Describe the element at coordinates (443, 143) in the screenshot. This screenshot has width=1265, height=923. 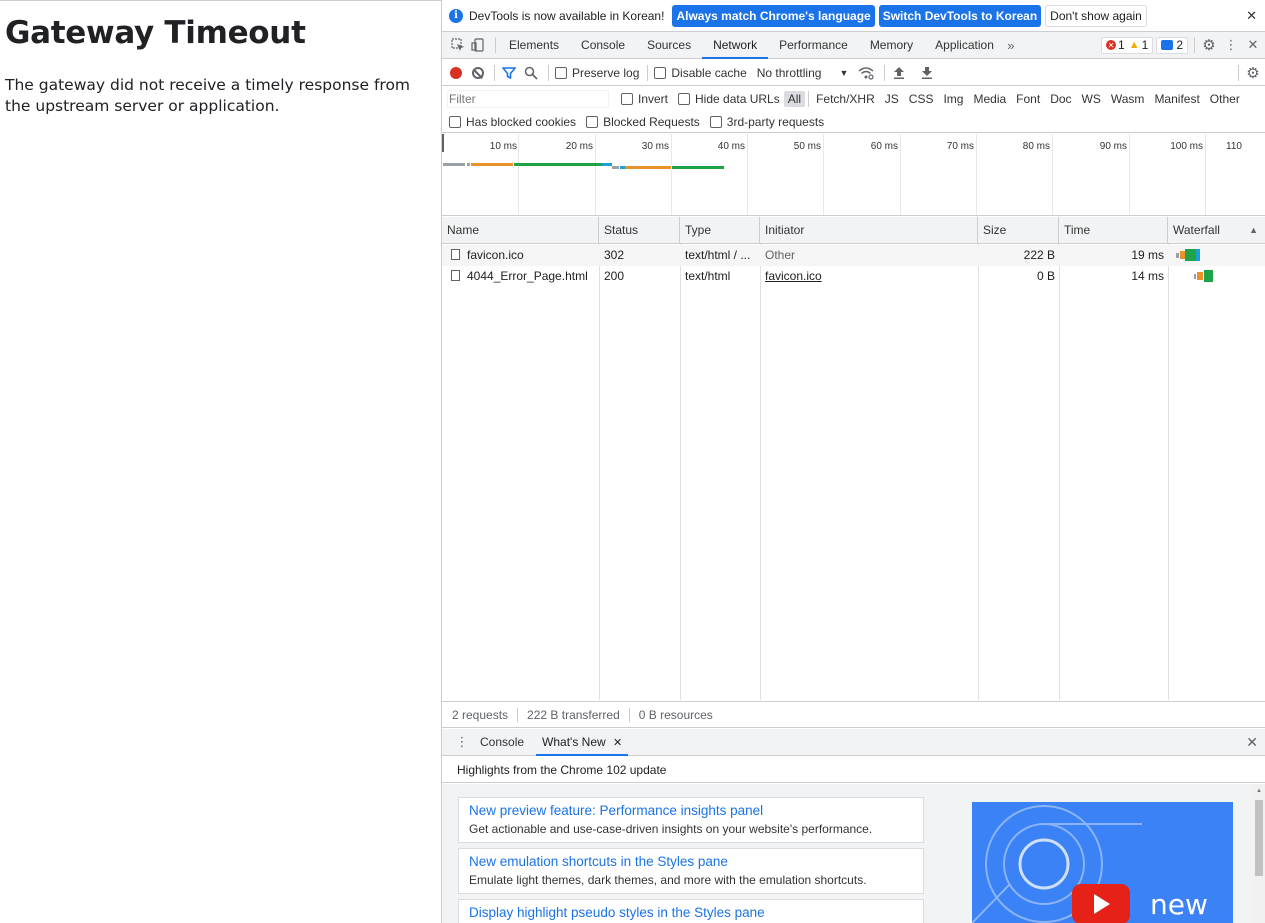
I see `timeline-start-marker` at that location.